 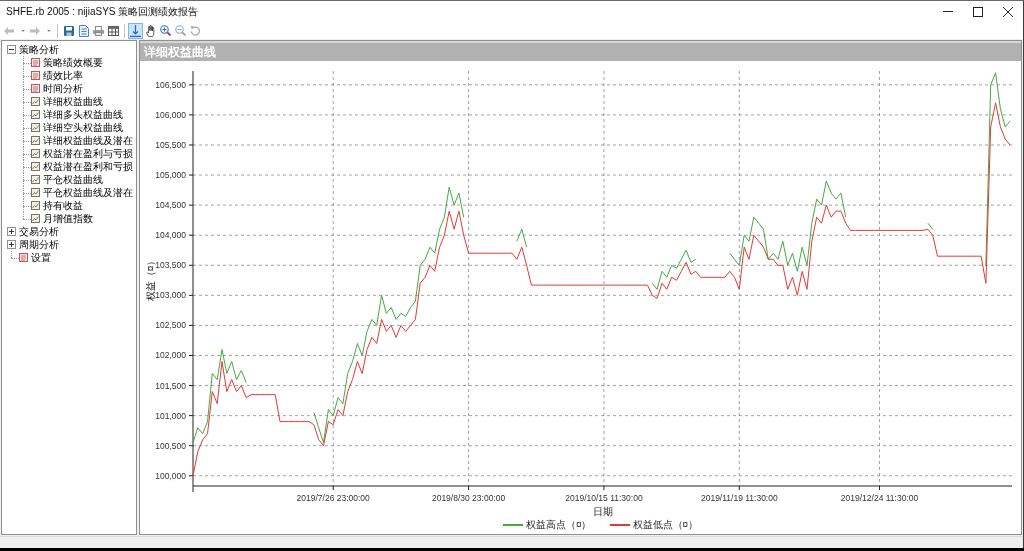 What do you see at coordinates (170, 385) in the screenshot?
I see `y-tick-label: 101,500` at bounding box center [170, 385].